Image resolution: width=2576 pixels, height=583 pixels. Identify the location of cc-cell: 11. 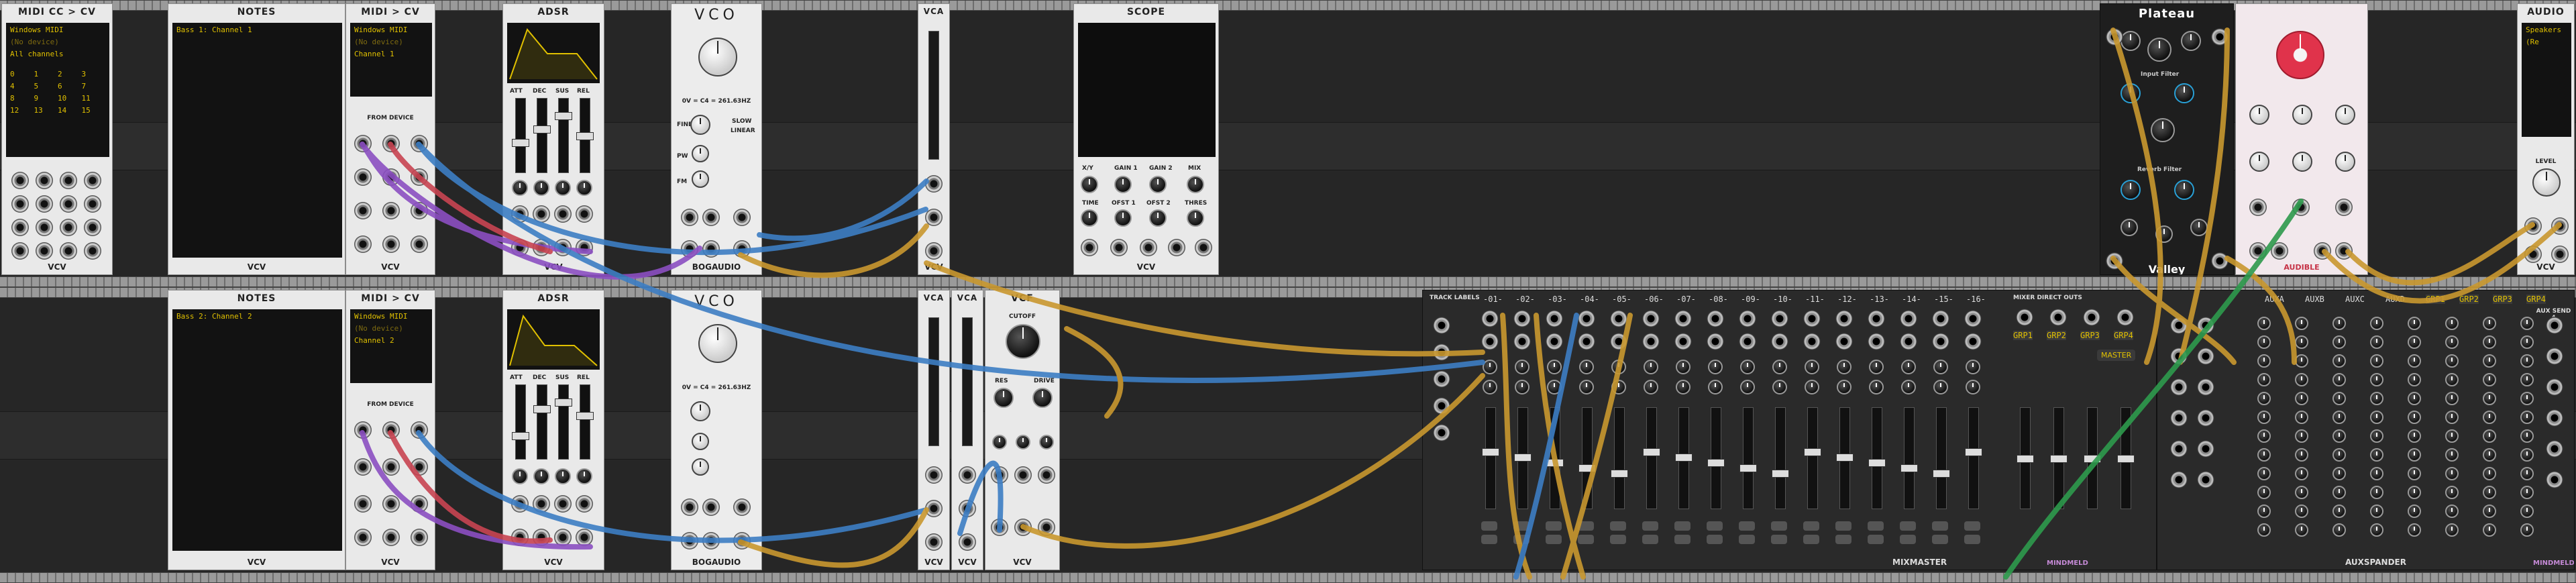
(94, 99).